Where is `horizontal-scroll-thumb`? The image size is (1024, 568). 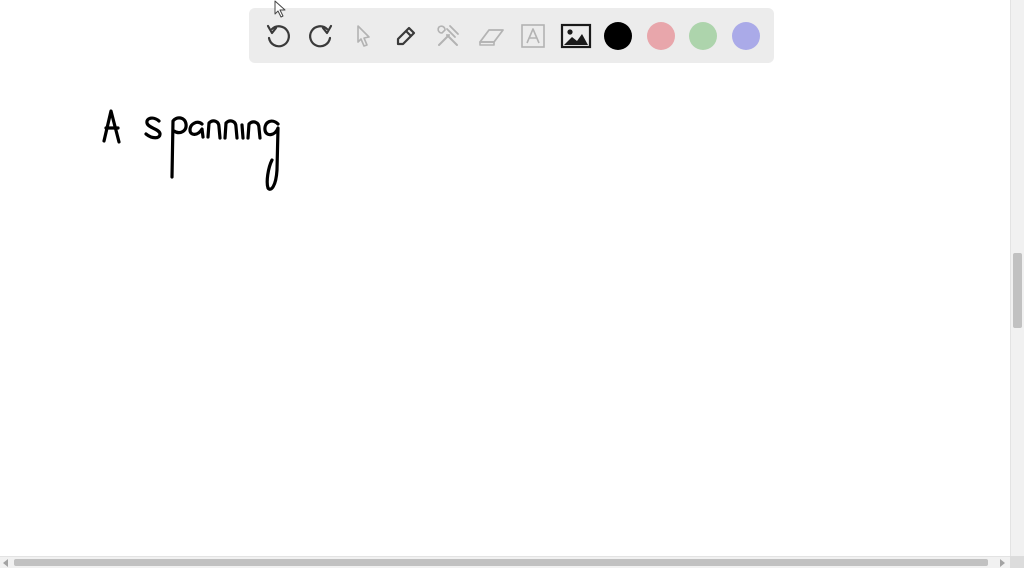 horizontal-scroll-thumb is located at coordinates (501, 562).